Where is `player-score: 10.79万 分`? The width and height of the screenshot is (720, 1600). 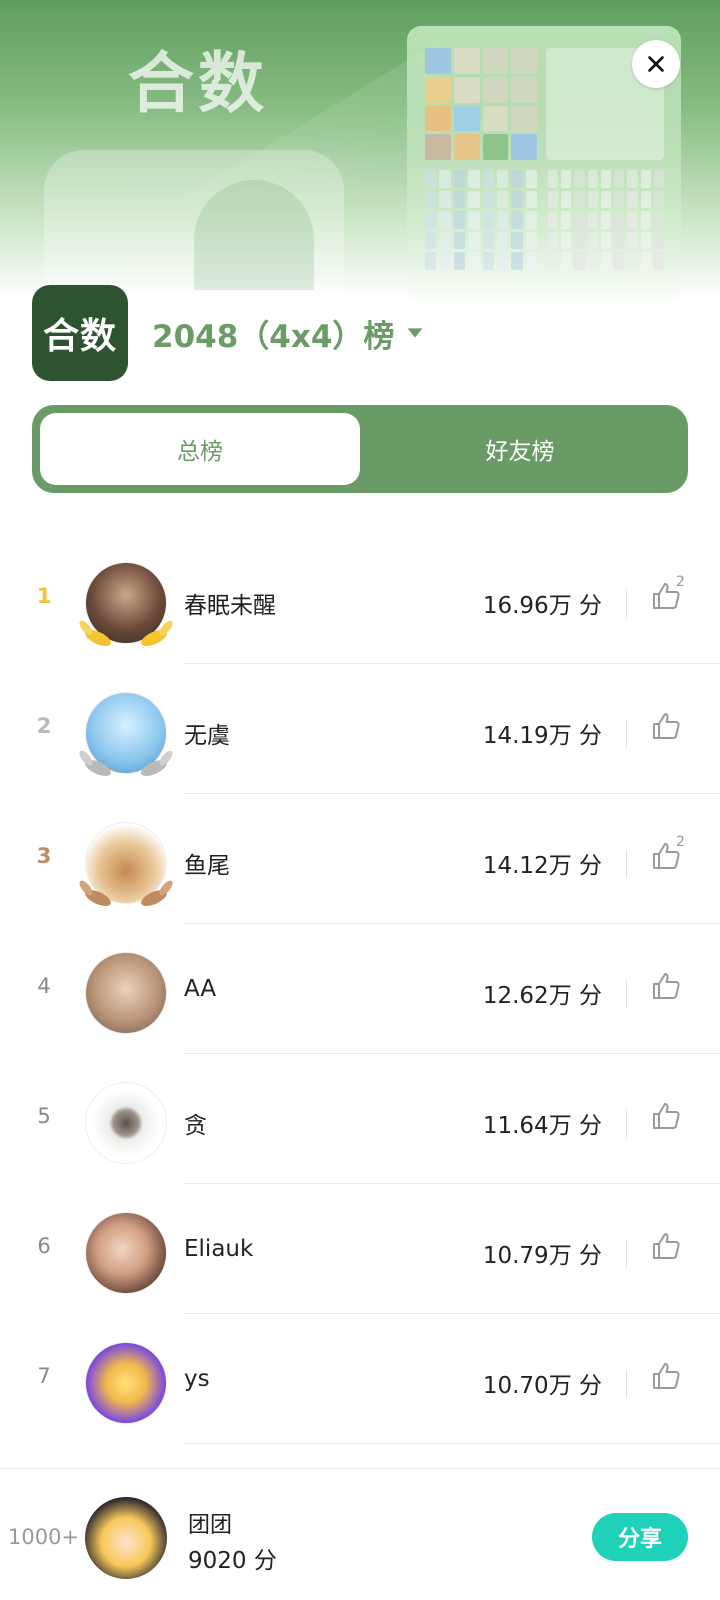 player-score: 10.79万 分 is located at coordinates (542, 1256).